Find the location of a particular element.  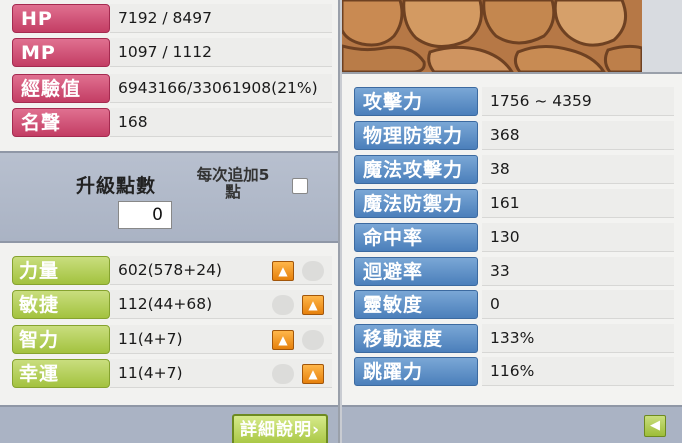

left-footer: 詳細說明› is located at coordinates (169, 424).